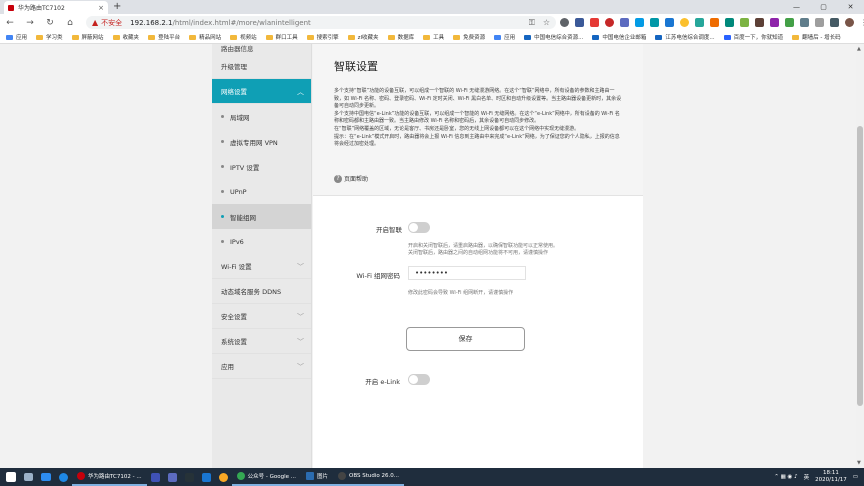 The height and width of the screenshot is (486, 864). What do you see at coordinates (281, 37) in the screenshot?
I see `bookmark-item: 群口工具` at bounding box center [281, 37].